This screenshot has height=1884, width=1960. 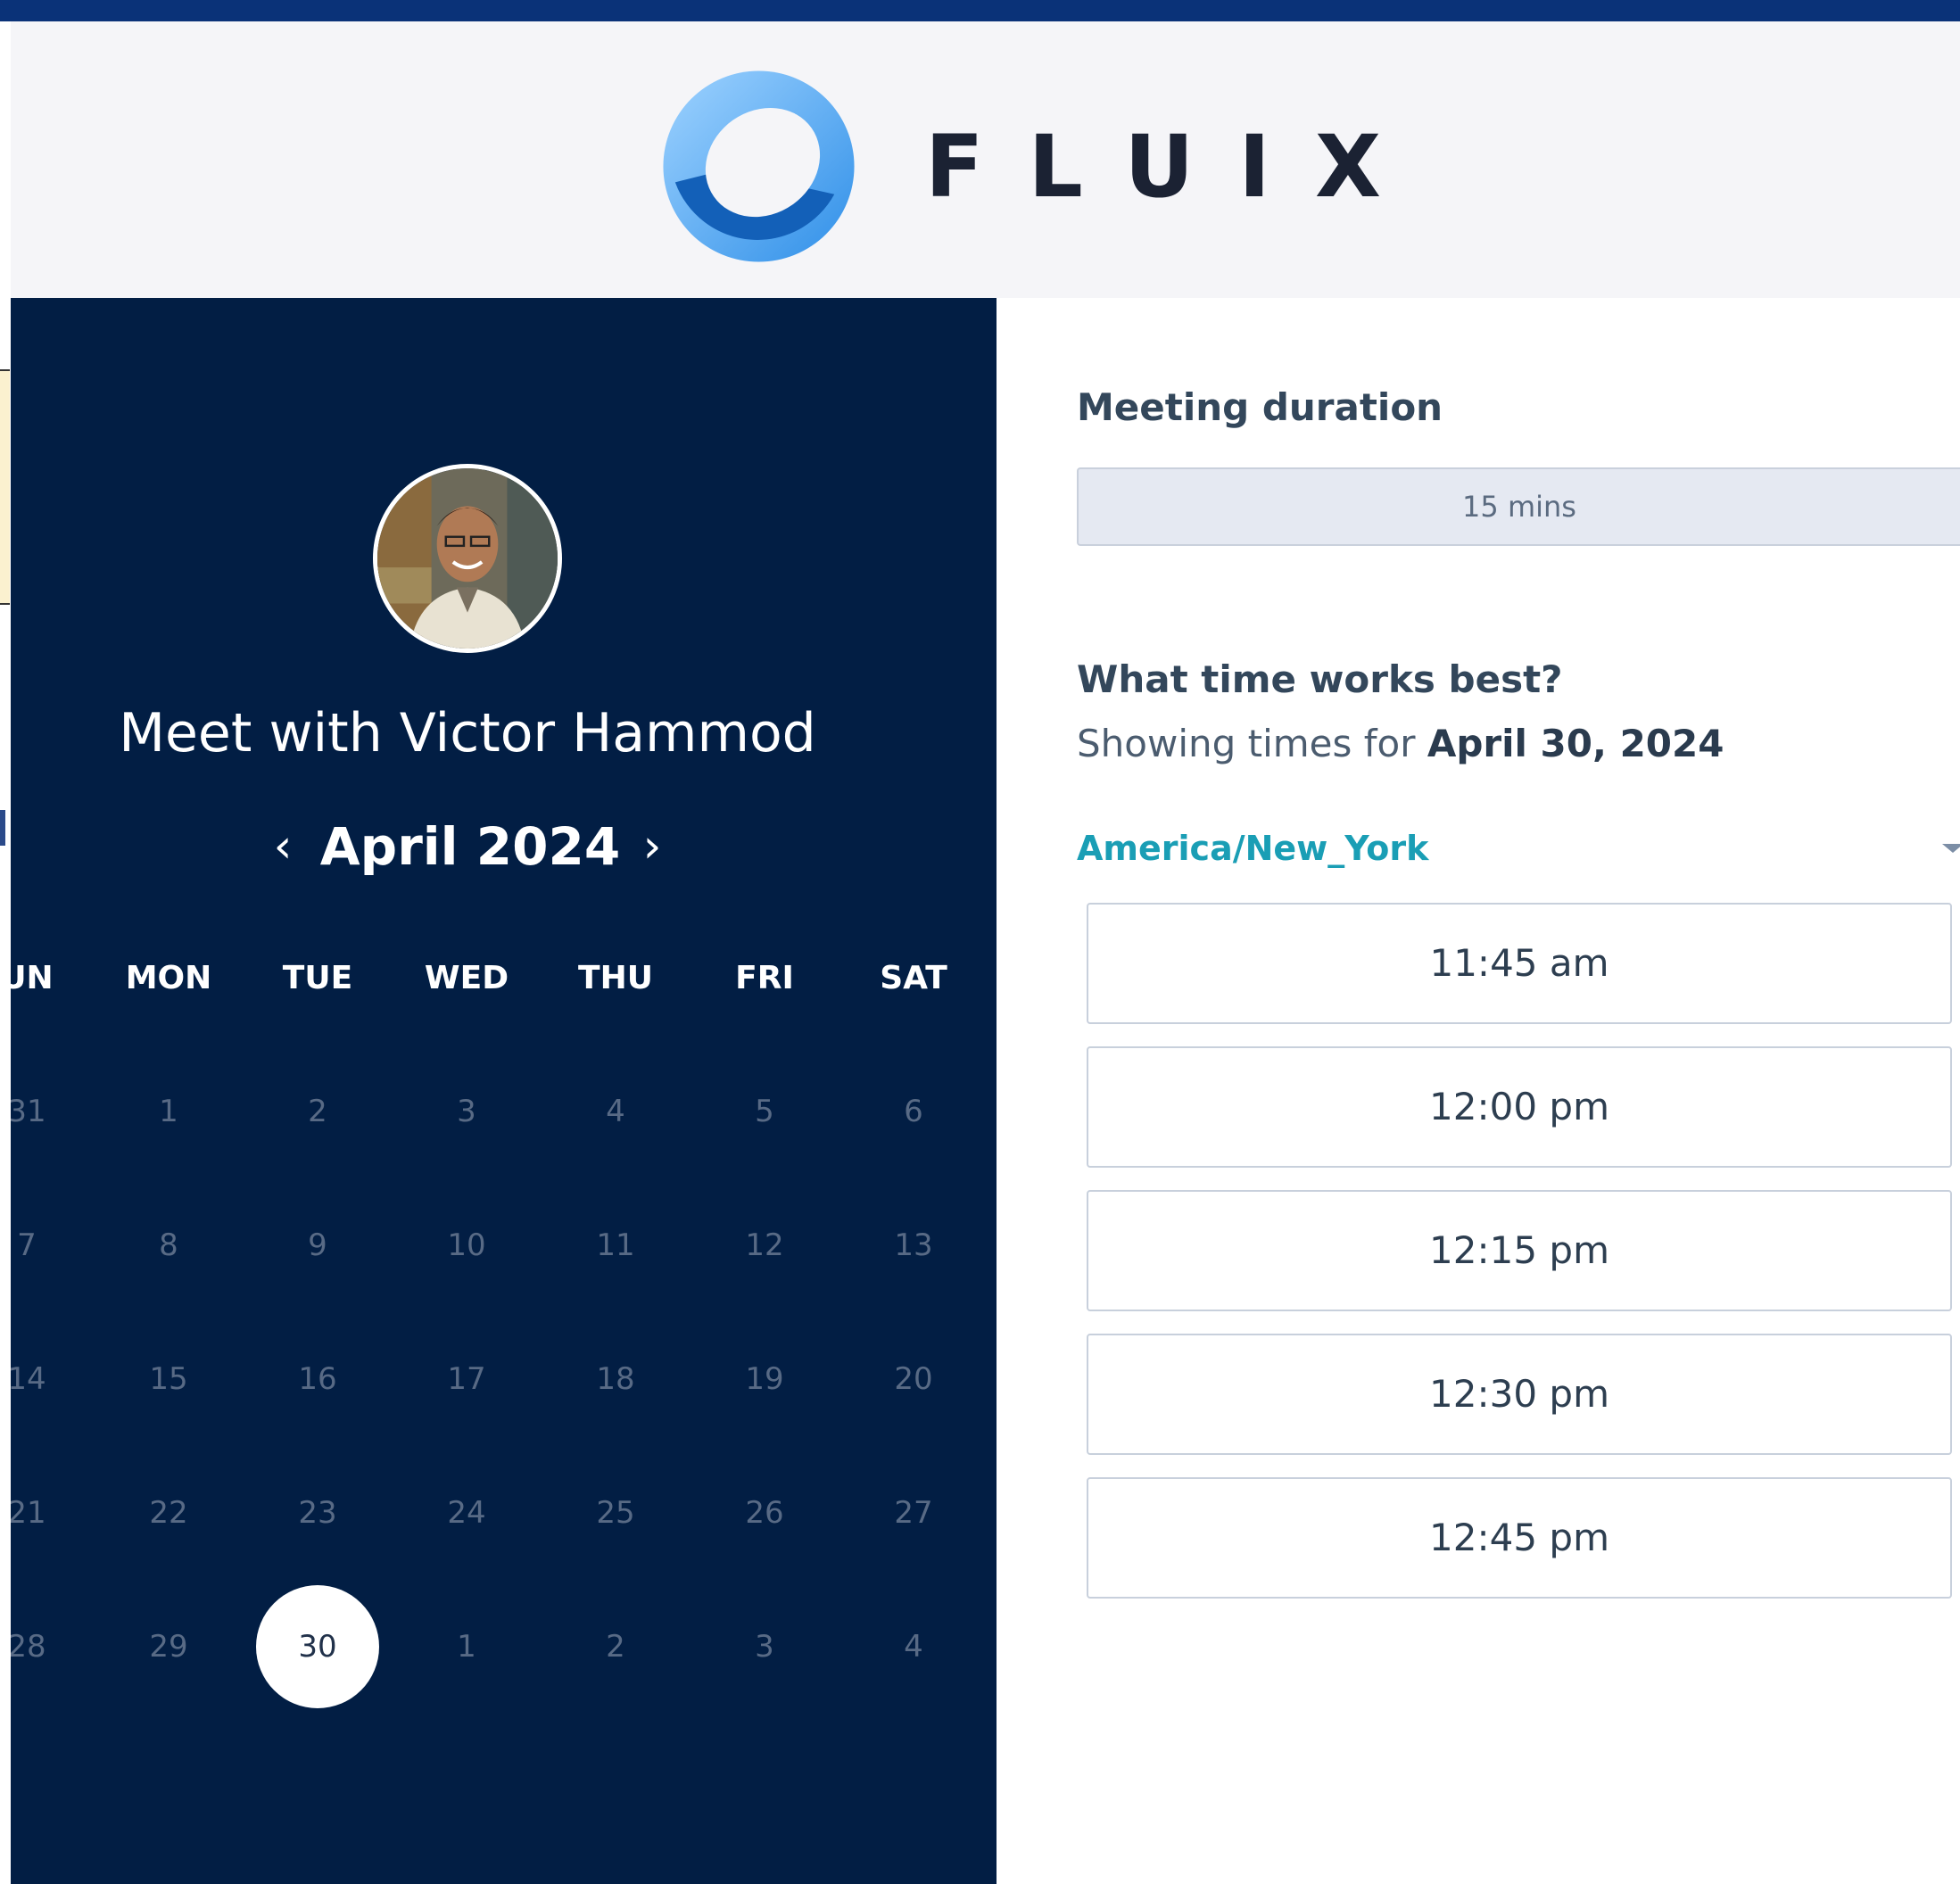 I want to click on header: FLUIX, so click(x=985, y=160).